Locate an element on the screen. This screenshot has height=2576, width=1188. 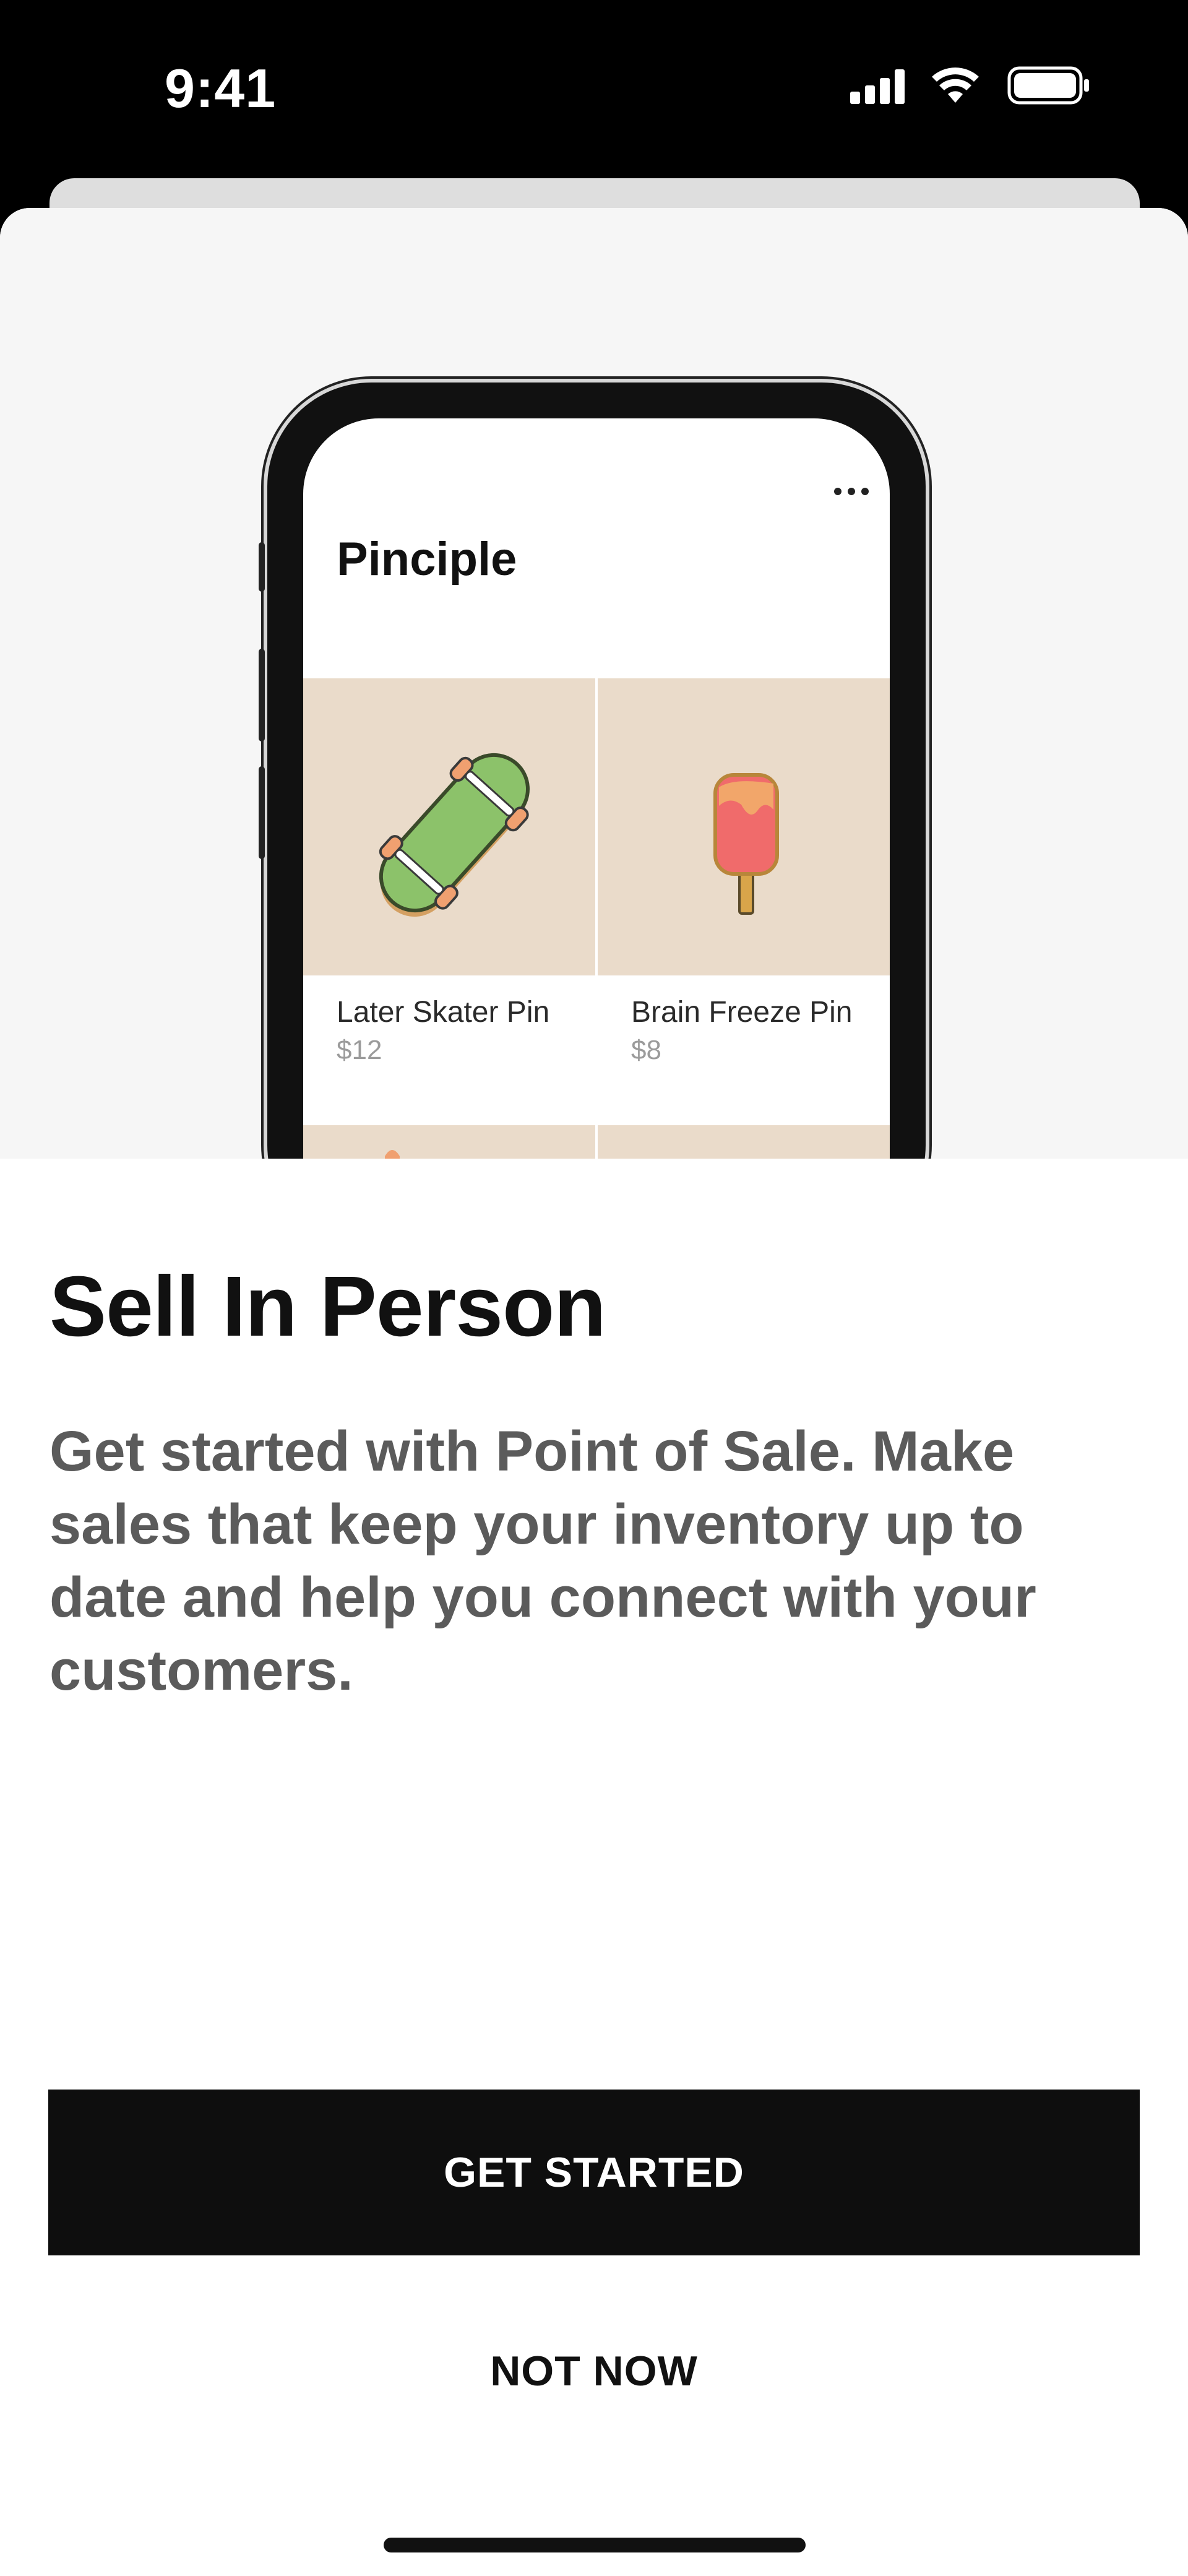
not-now-button: NOT NOW is located at coordinates (594, 2371).